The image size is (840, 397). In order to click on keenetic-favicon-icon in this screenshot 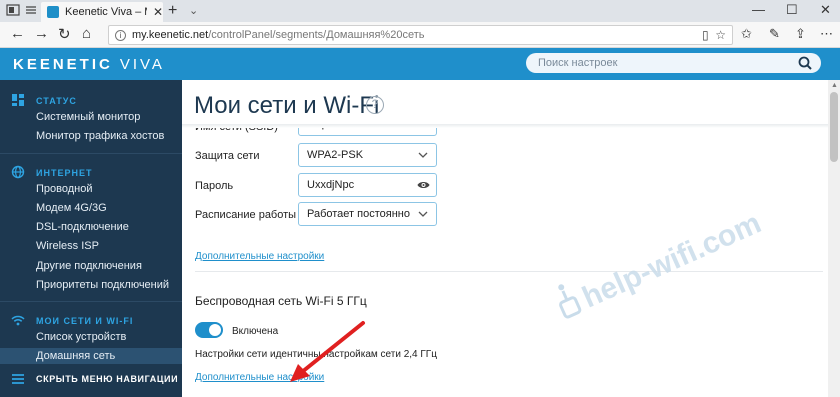, I will do `click(53, 12)`.